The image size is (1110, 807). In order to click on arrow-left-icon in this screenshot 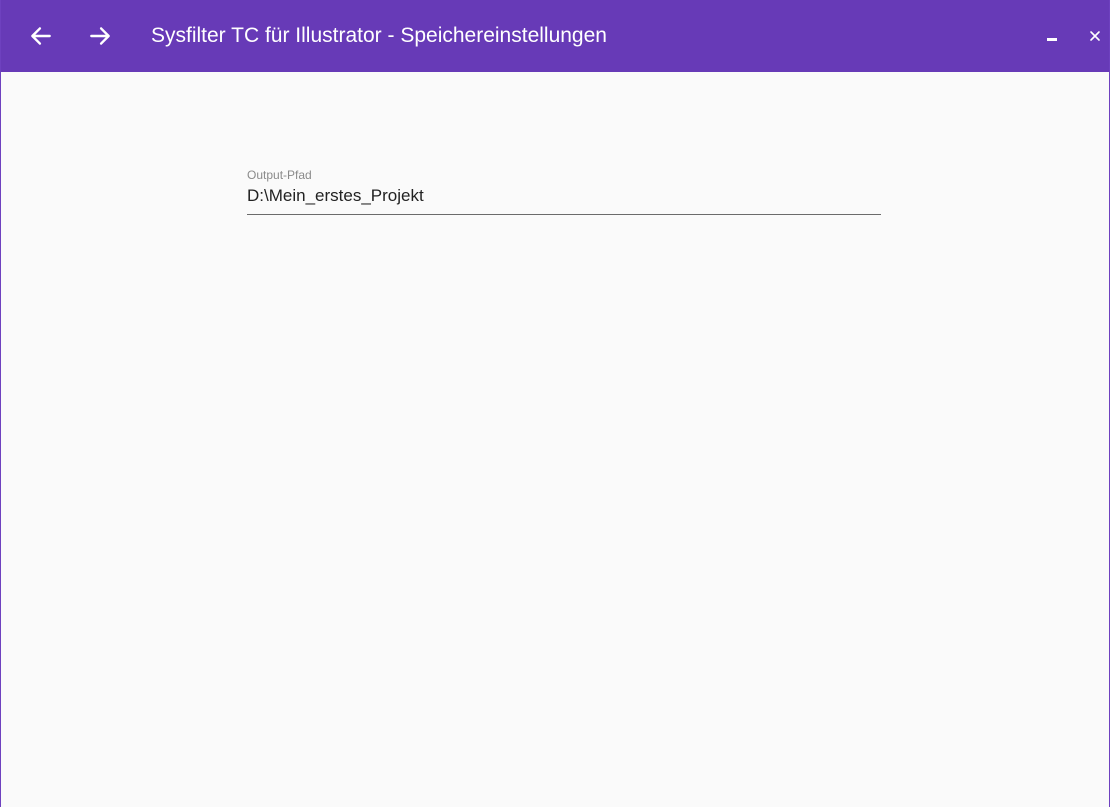, I will do `click(41, 36)`.